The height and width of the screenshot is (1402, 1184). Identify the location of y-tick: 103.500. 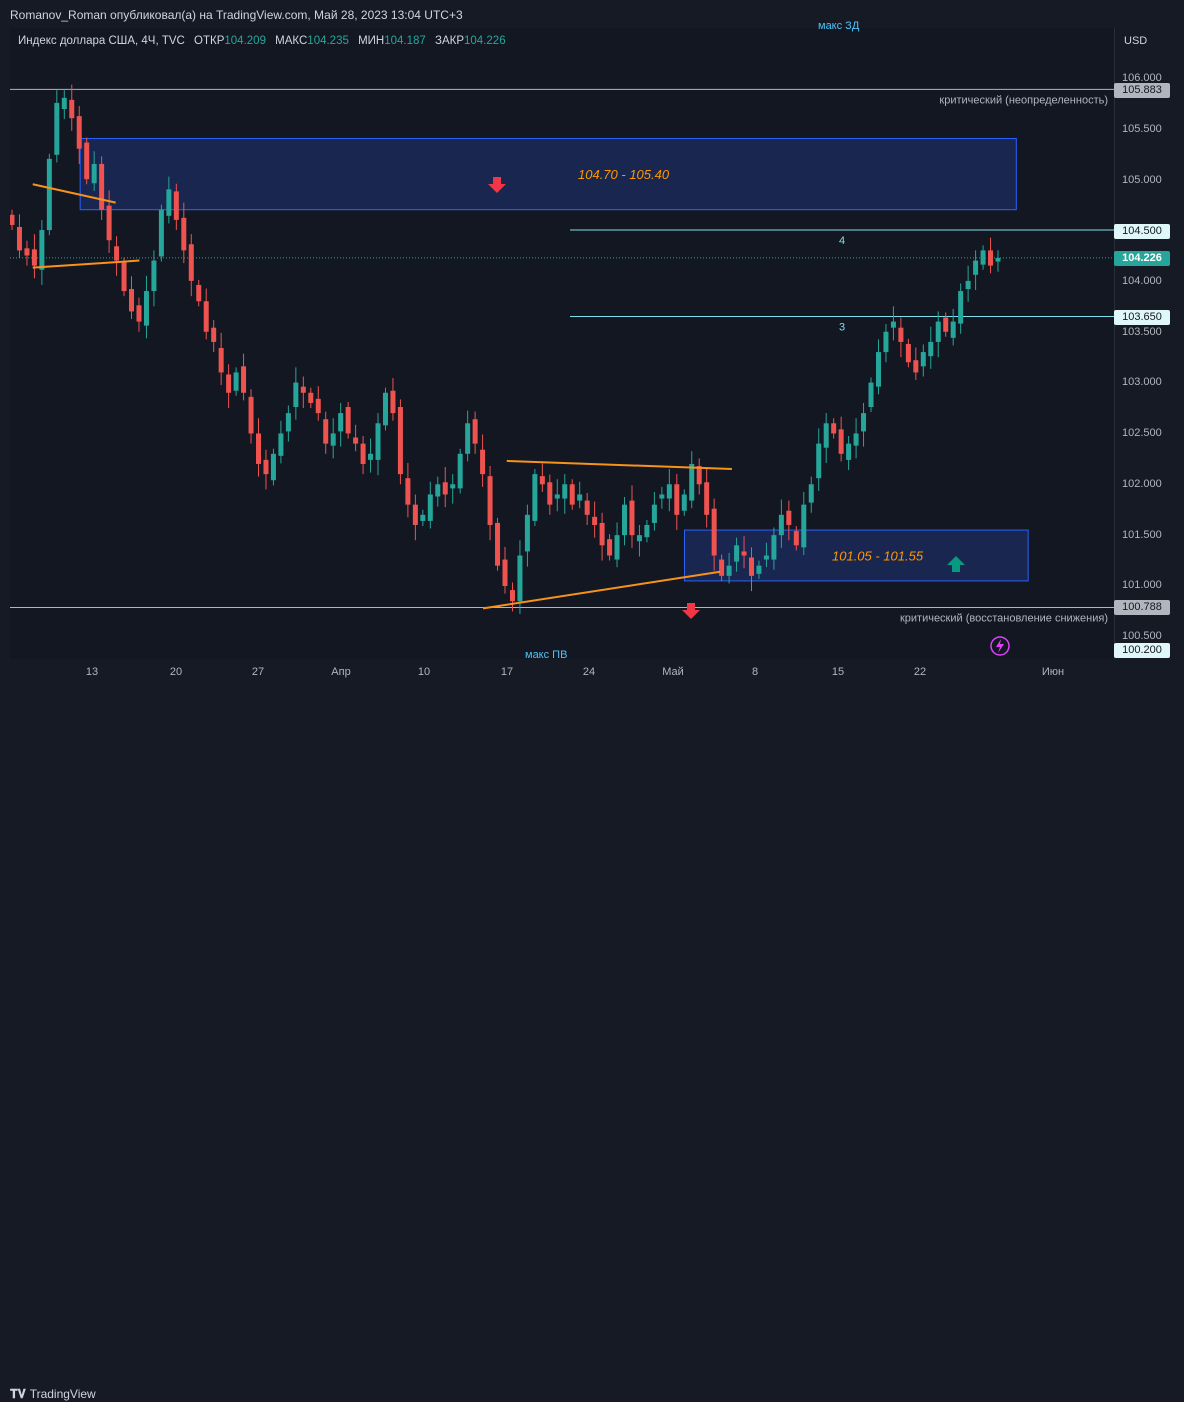
(1142, 332).